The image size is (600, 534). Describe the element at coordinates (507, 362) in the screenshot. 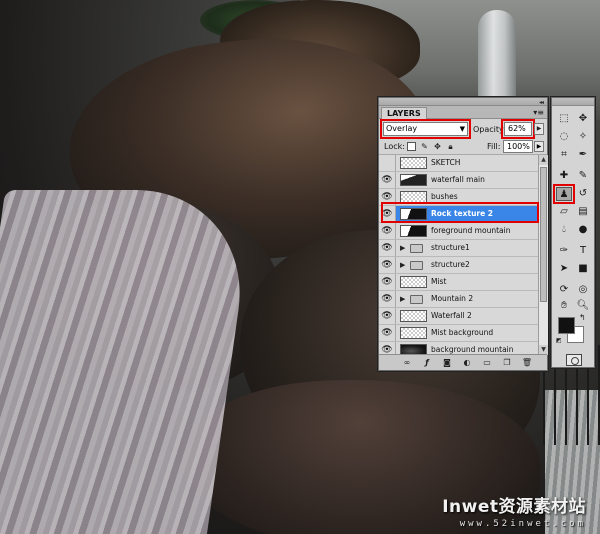

I see `new-layer-icon: ❐` at that location.